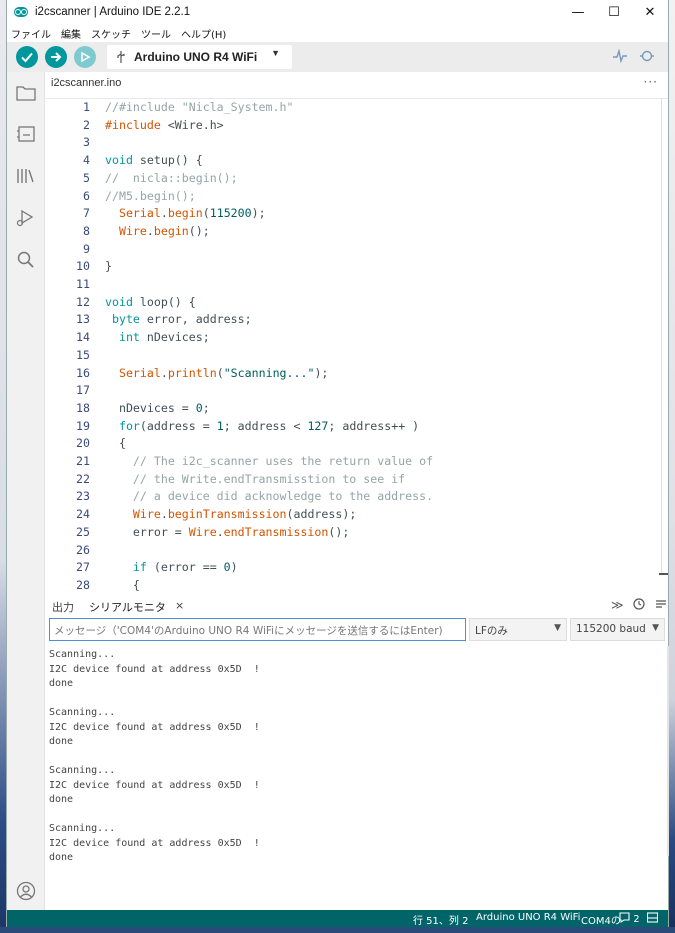 This screenshot has width=675, height=933. Describe the element at coordinates (663, 345) in the screenshot. I see `editor-scrollbar` at that location.